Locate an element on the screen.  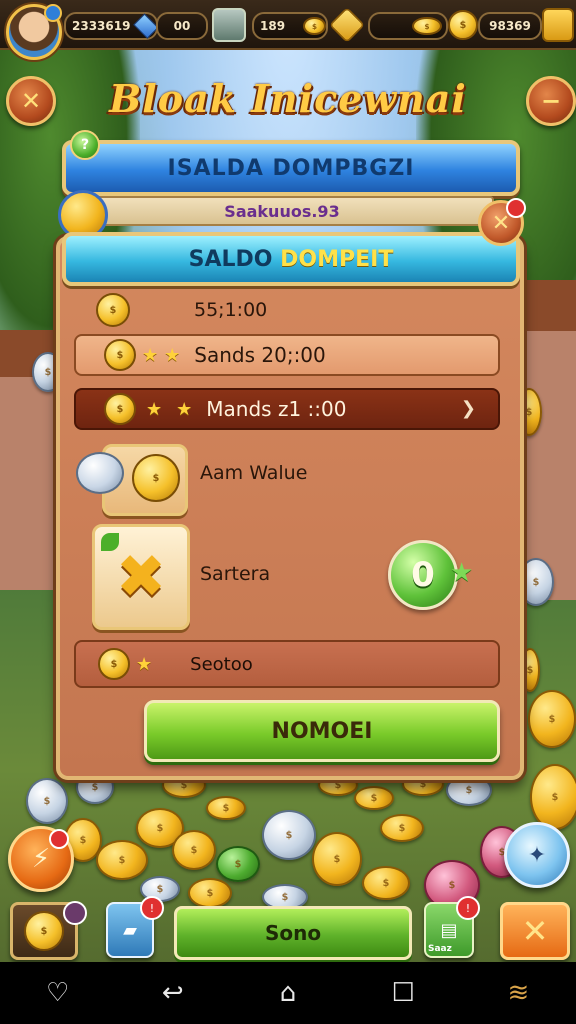
lightning-icon: ⚡ is located at coordinates (41, 859).